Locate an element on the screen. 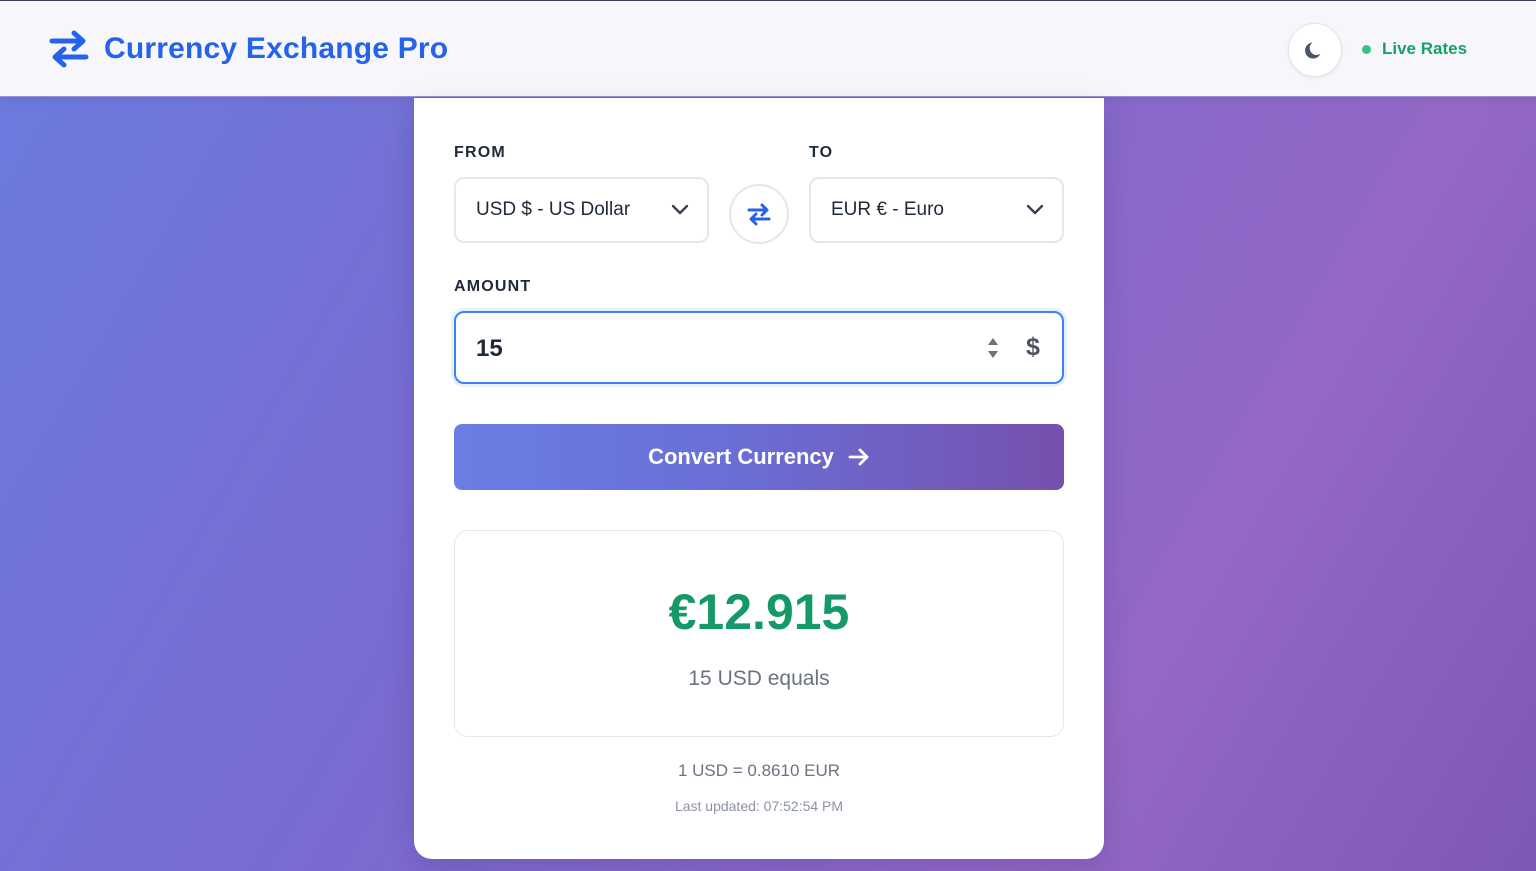 The width and height of the screenshot is (1536, 871). converted-amount: €12.915 is located at coordinates (759, 612).